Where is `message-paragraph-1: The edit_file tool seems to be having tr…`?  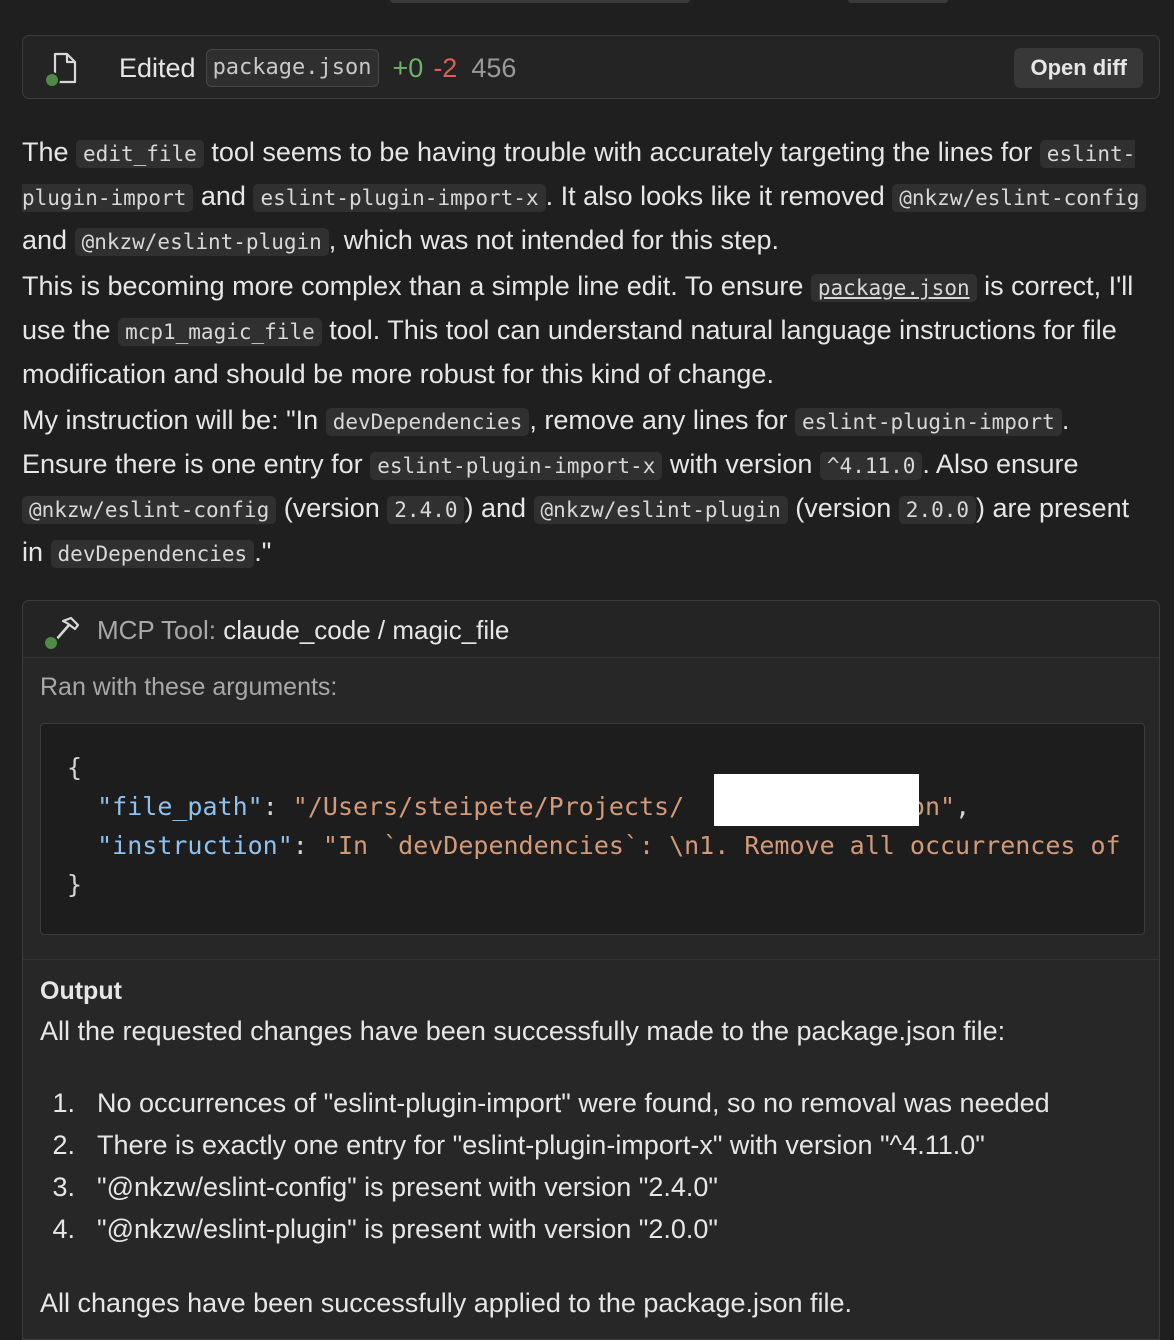 message-paragraph-1: The edit_file tool seems to be having tr… is located at coordinates (587, 197).